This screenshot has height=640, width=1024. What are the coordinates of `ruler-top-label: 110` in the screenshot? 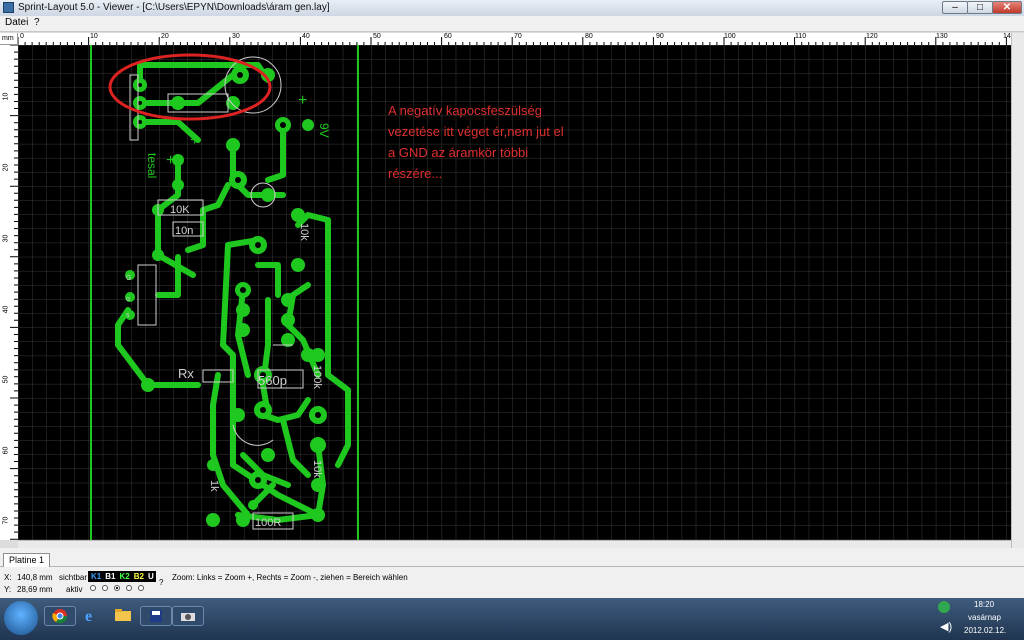 It's located at (801, 36).